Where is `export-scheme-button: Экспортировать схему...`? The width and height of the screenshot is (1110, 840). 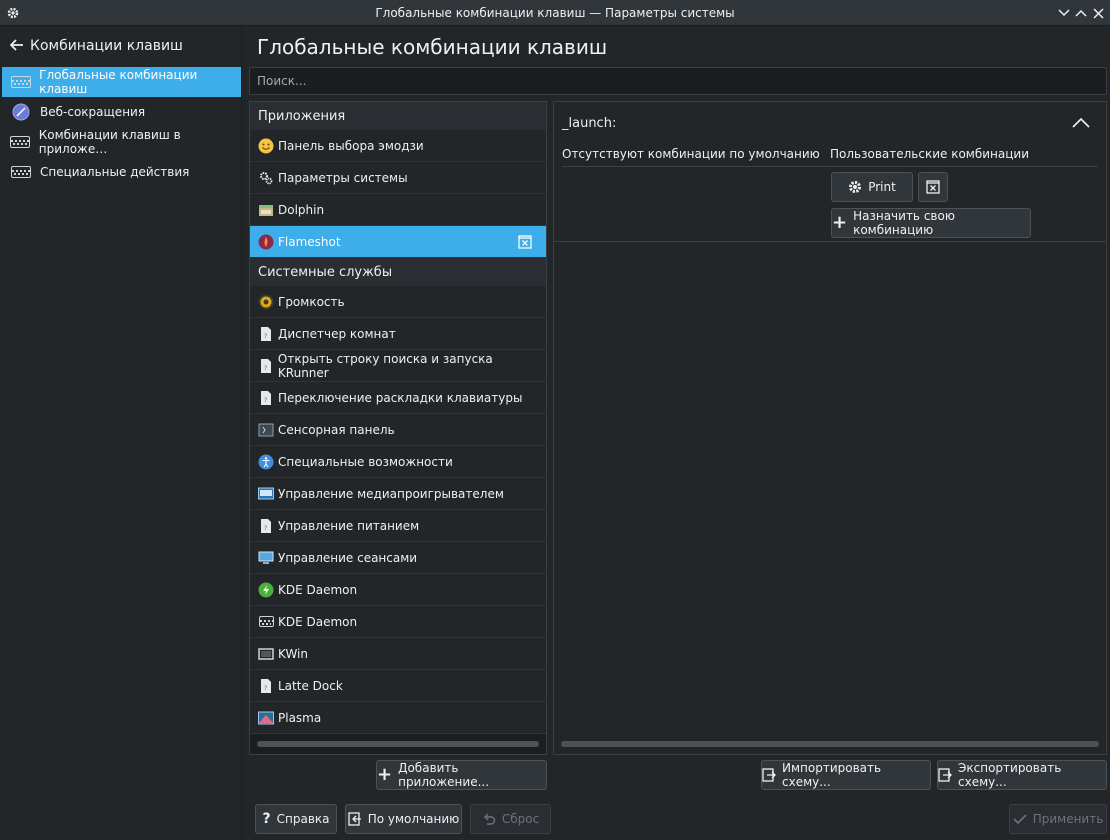 export-scheme-button: Экспортировать схему... is located at coordinates (1022, 775).